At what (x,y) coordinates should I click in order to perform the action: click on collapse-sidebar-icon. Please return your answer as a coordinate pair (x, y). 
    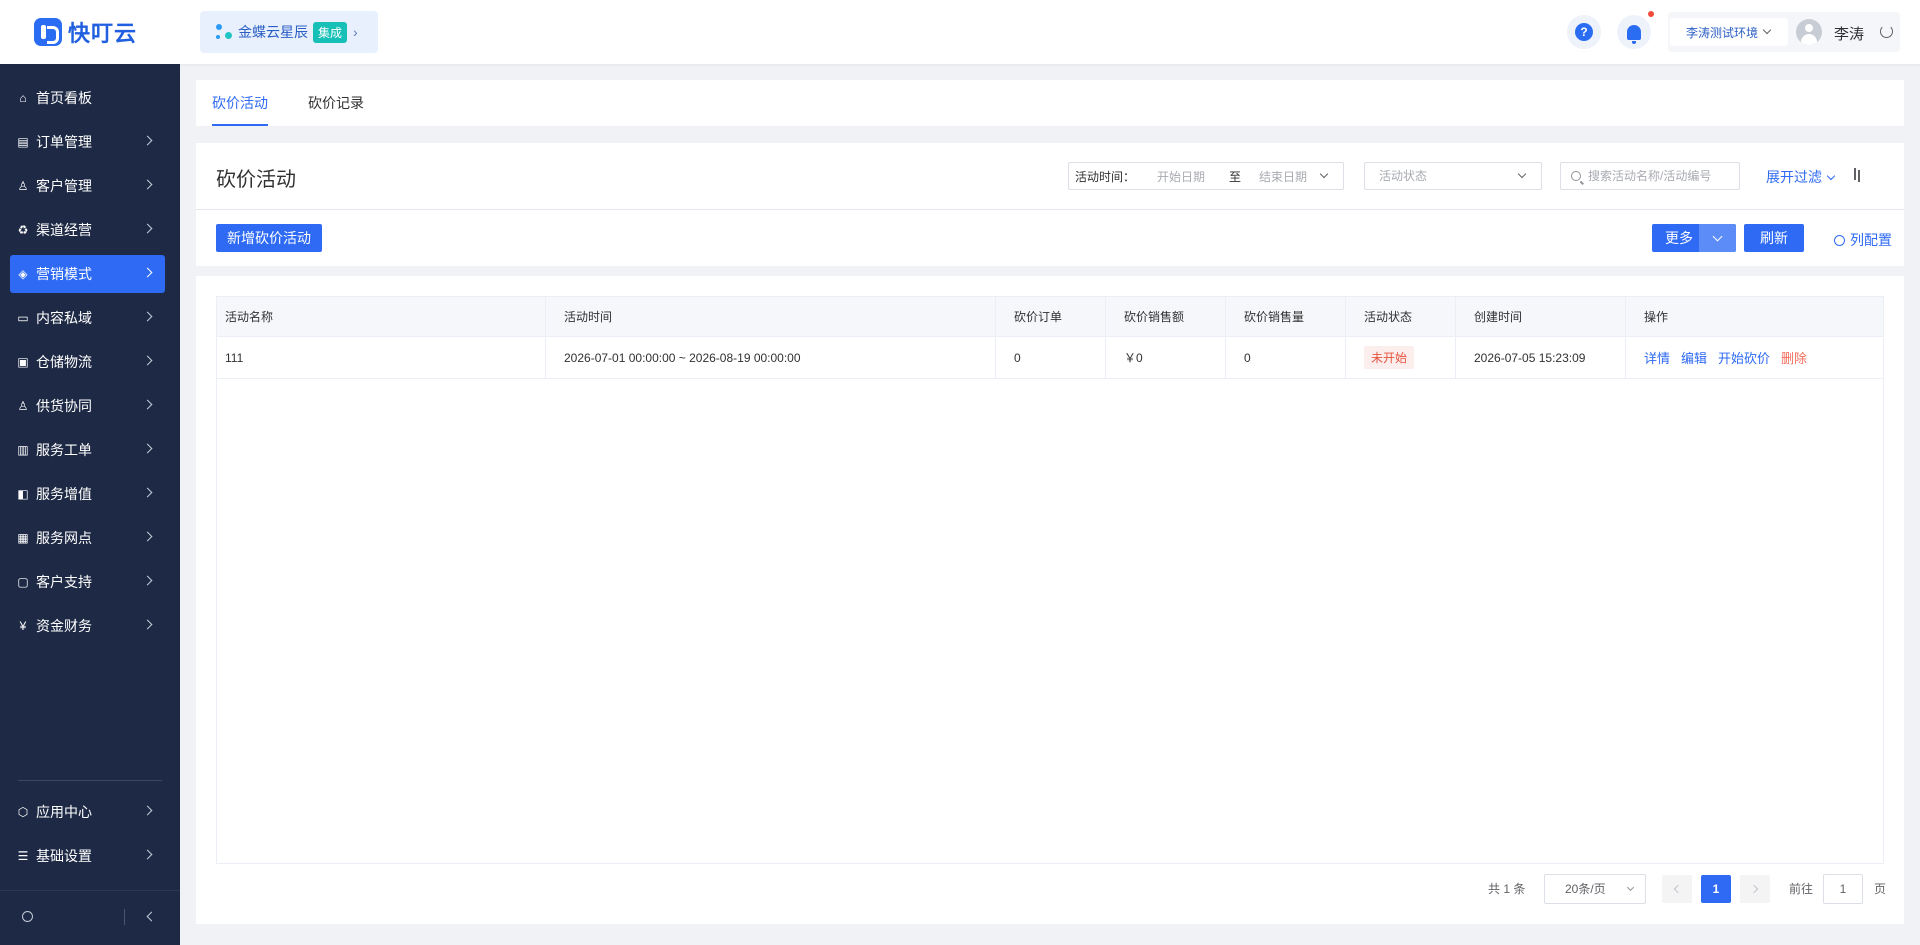
    Looking at the image, I should click on (151, 916).